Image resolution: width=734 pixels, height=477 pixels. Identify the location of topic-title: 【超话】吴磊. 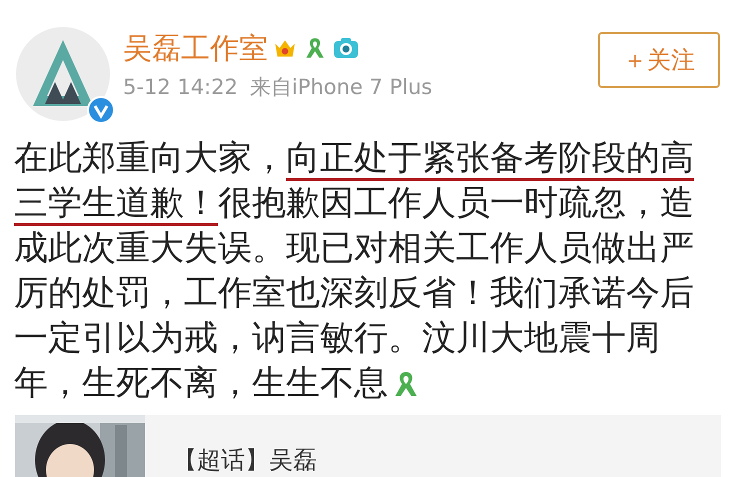
(245, 460).